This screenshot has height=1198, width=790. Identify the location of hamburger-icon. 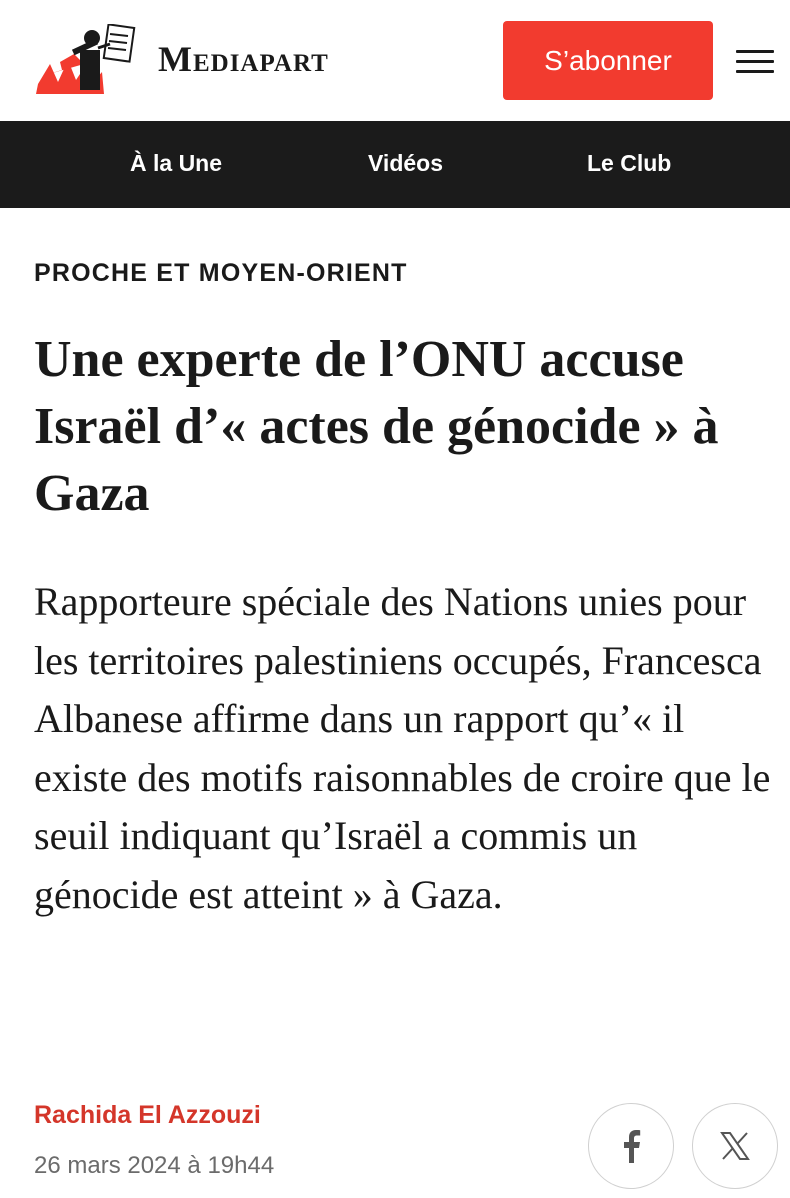
(755, 62).